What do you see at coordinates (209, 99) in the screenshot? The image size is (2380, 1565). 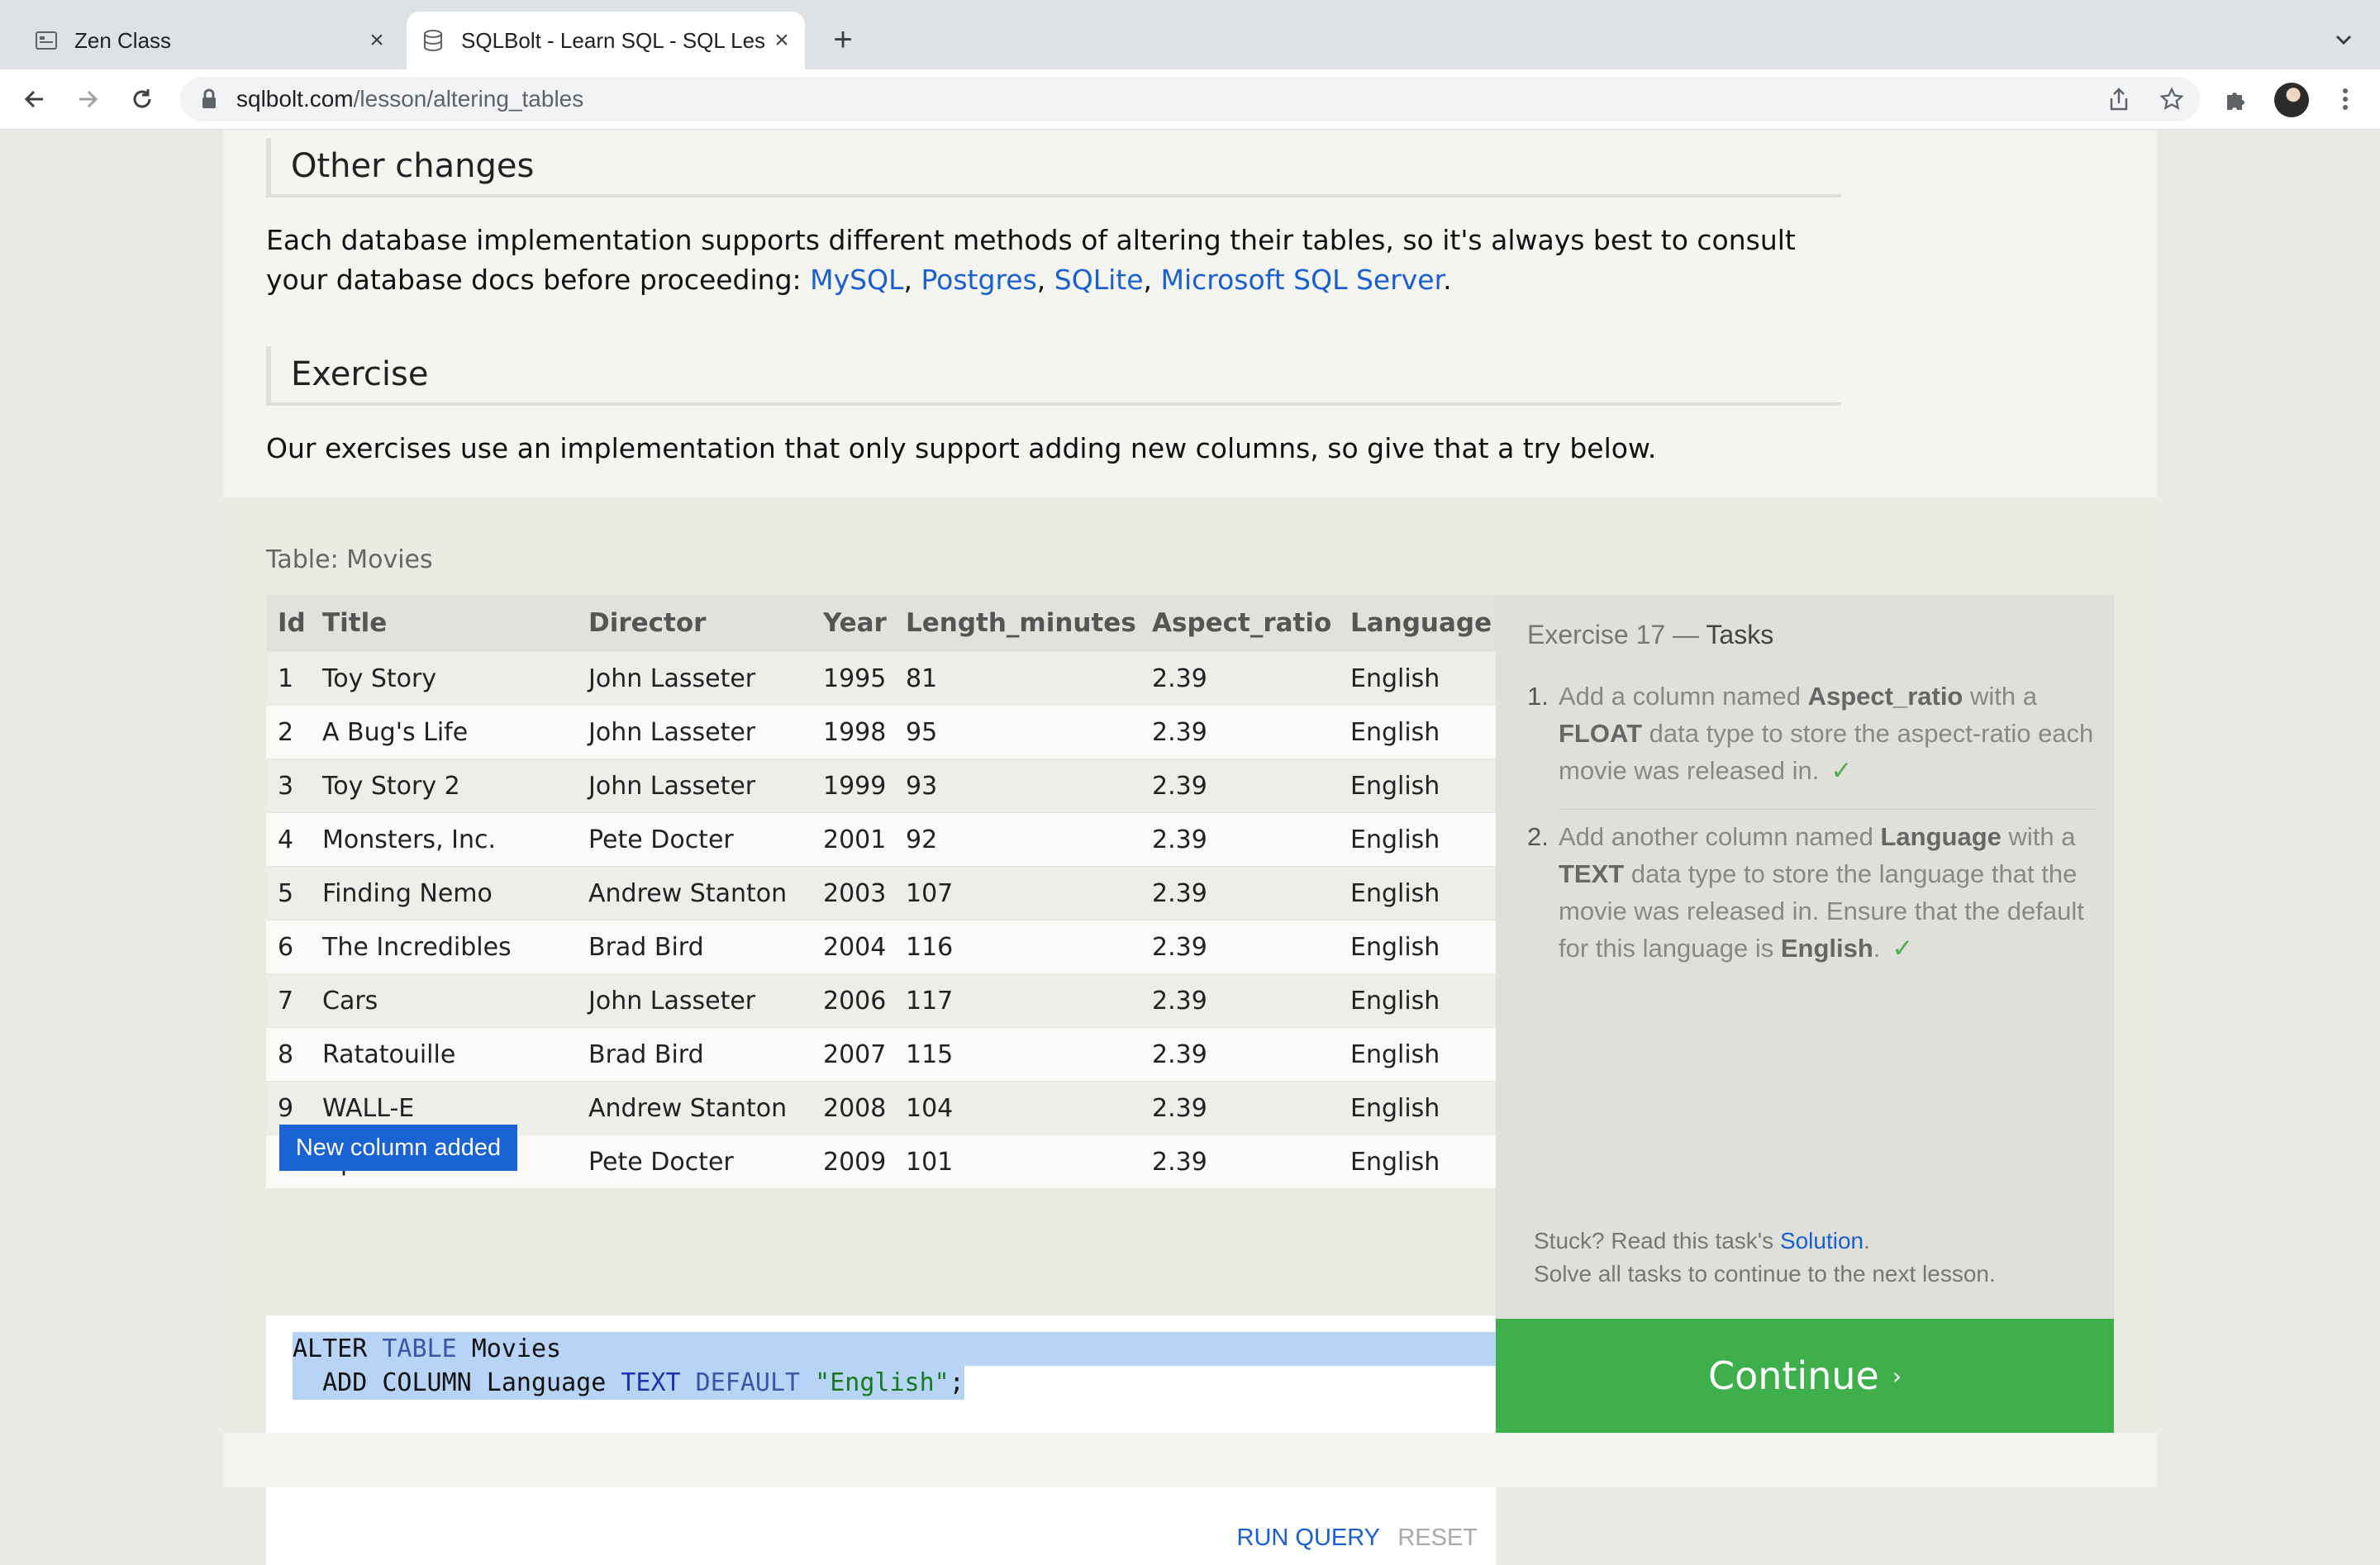 I see `lock-icon` at bounding box center [209, 99].